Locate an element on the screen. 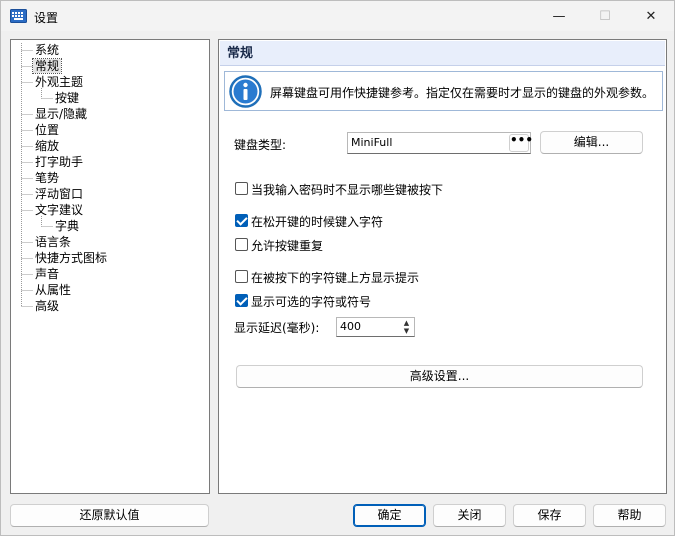 The image size is (675, 536). show-optional-chars-checkbox is located at coordinates (241, 300).